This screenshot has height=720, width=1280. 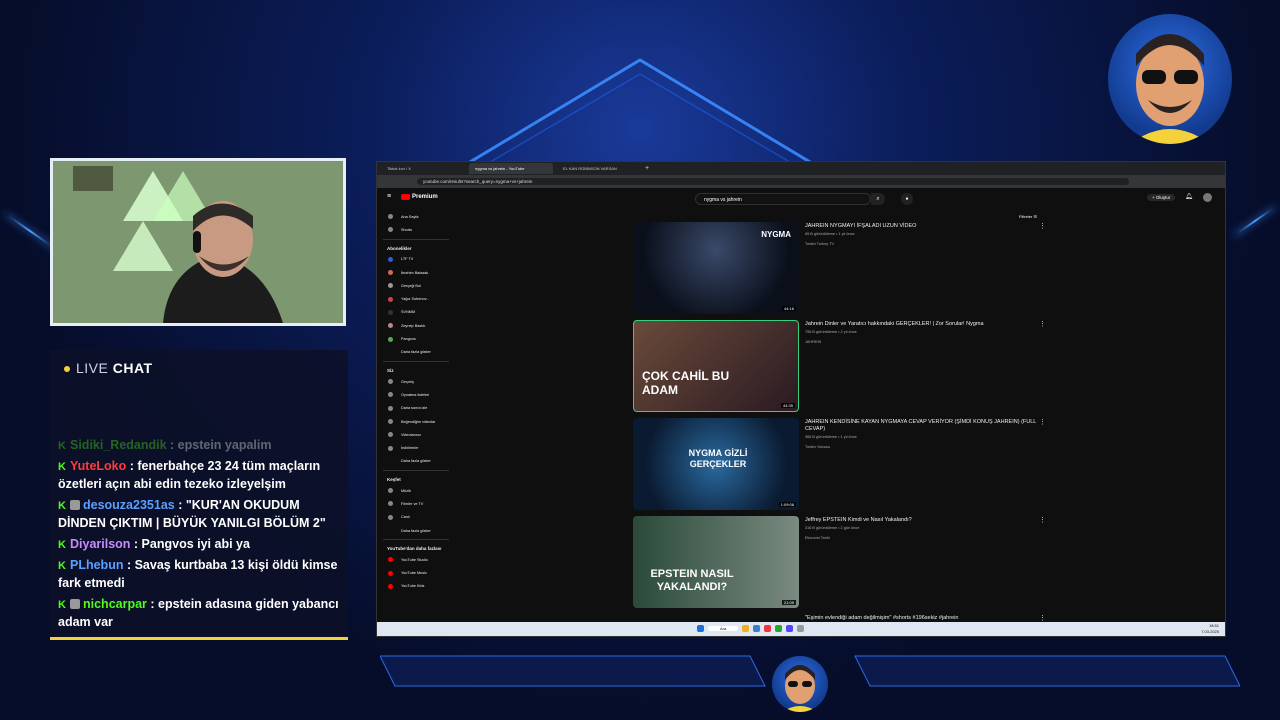 I want to click on sidebar-item-subscription: SVNMM, so click(x=416, y=312).